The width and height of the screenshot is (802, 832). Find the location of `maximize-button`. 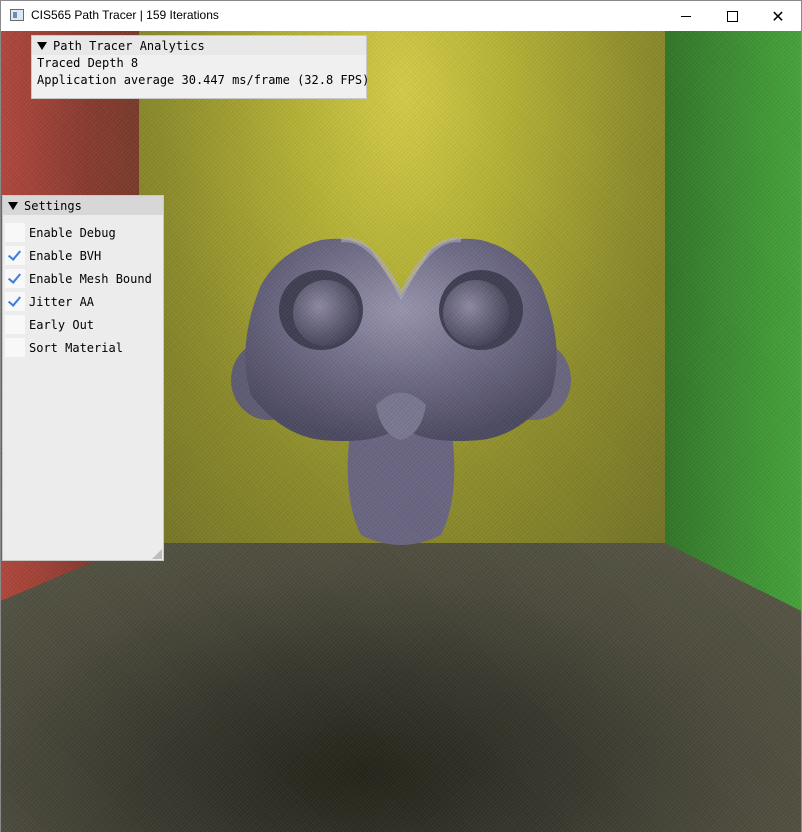

maximize-button is located at coordinates (732, 16).